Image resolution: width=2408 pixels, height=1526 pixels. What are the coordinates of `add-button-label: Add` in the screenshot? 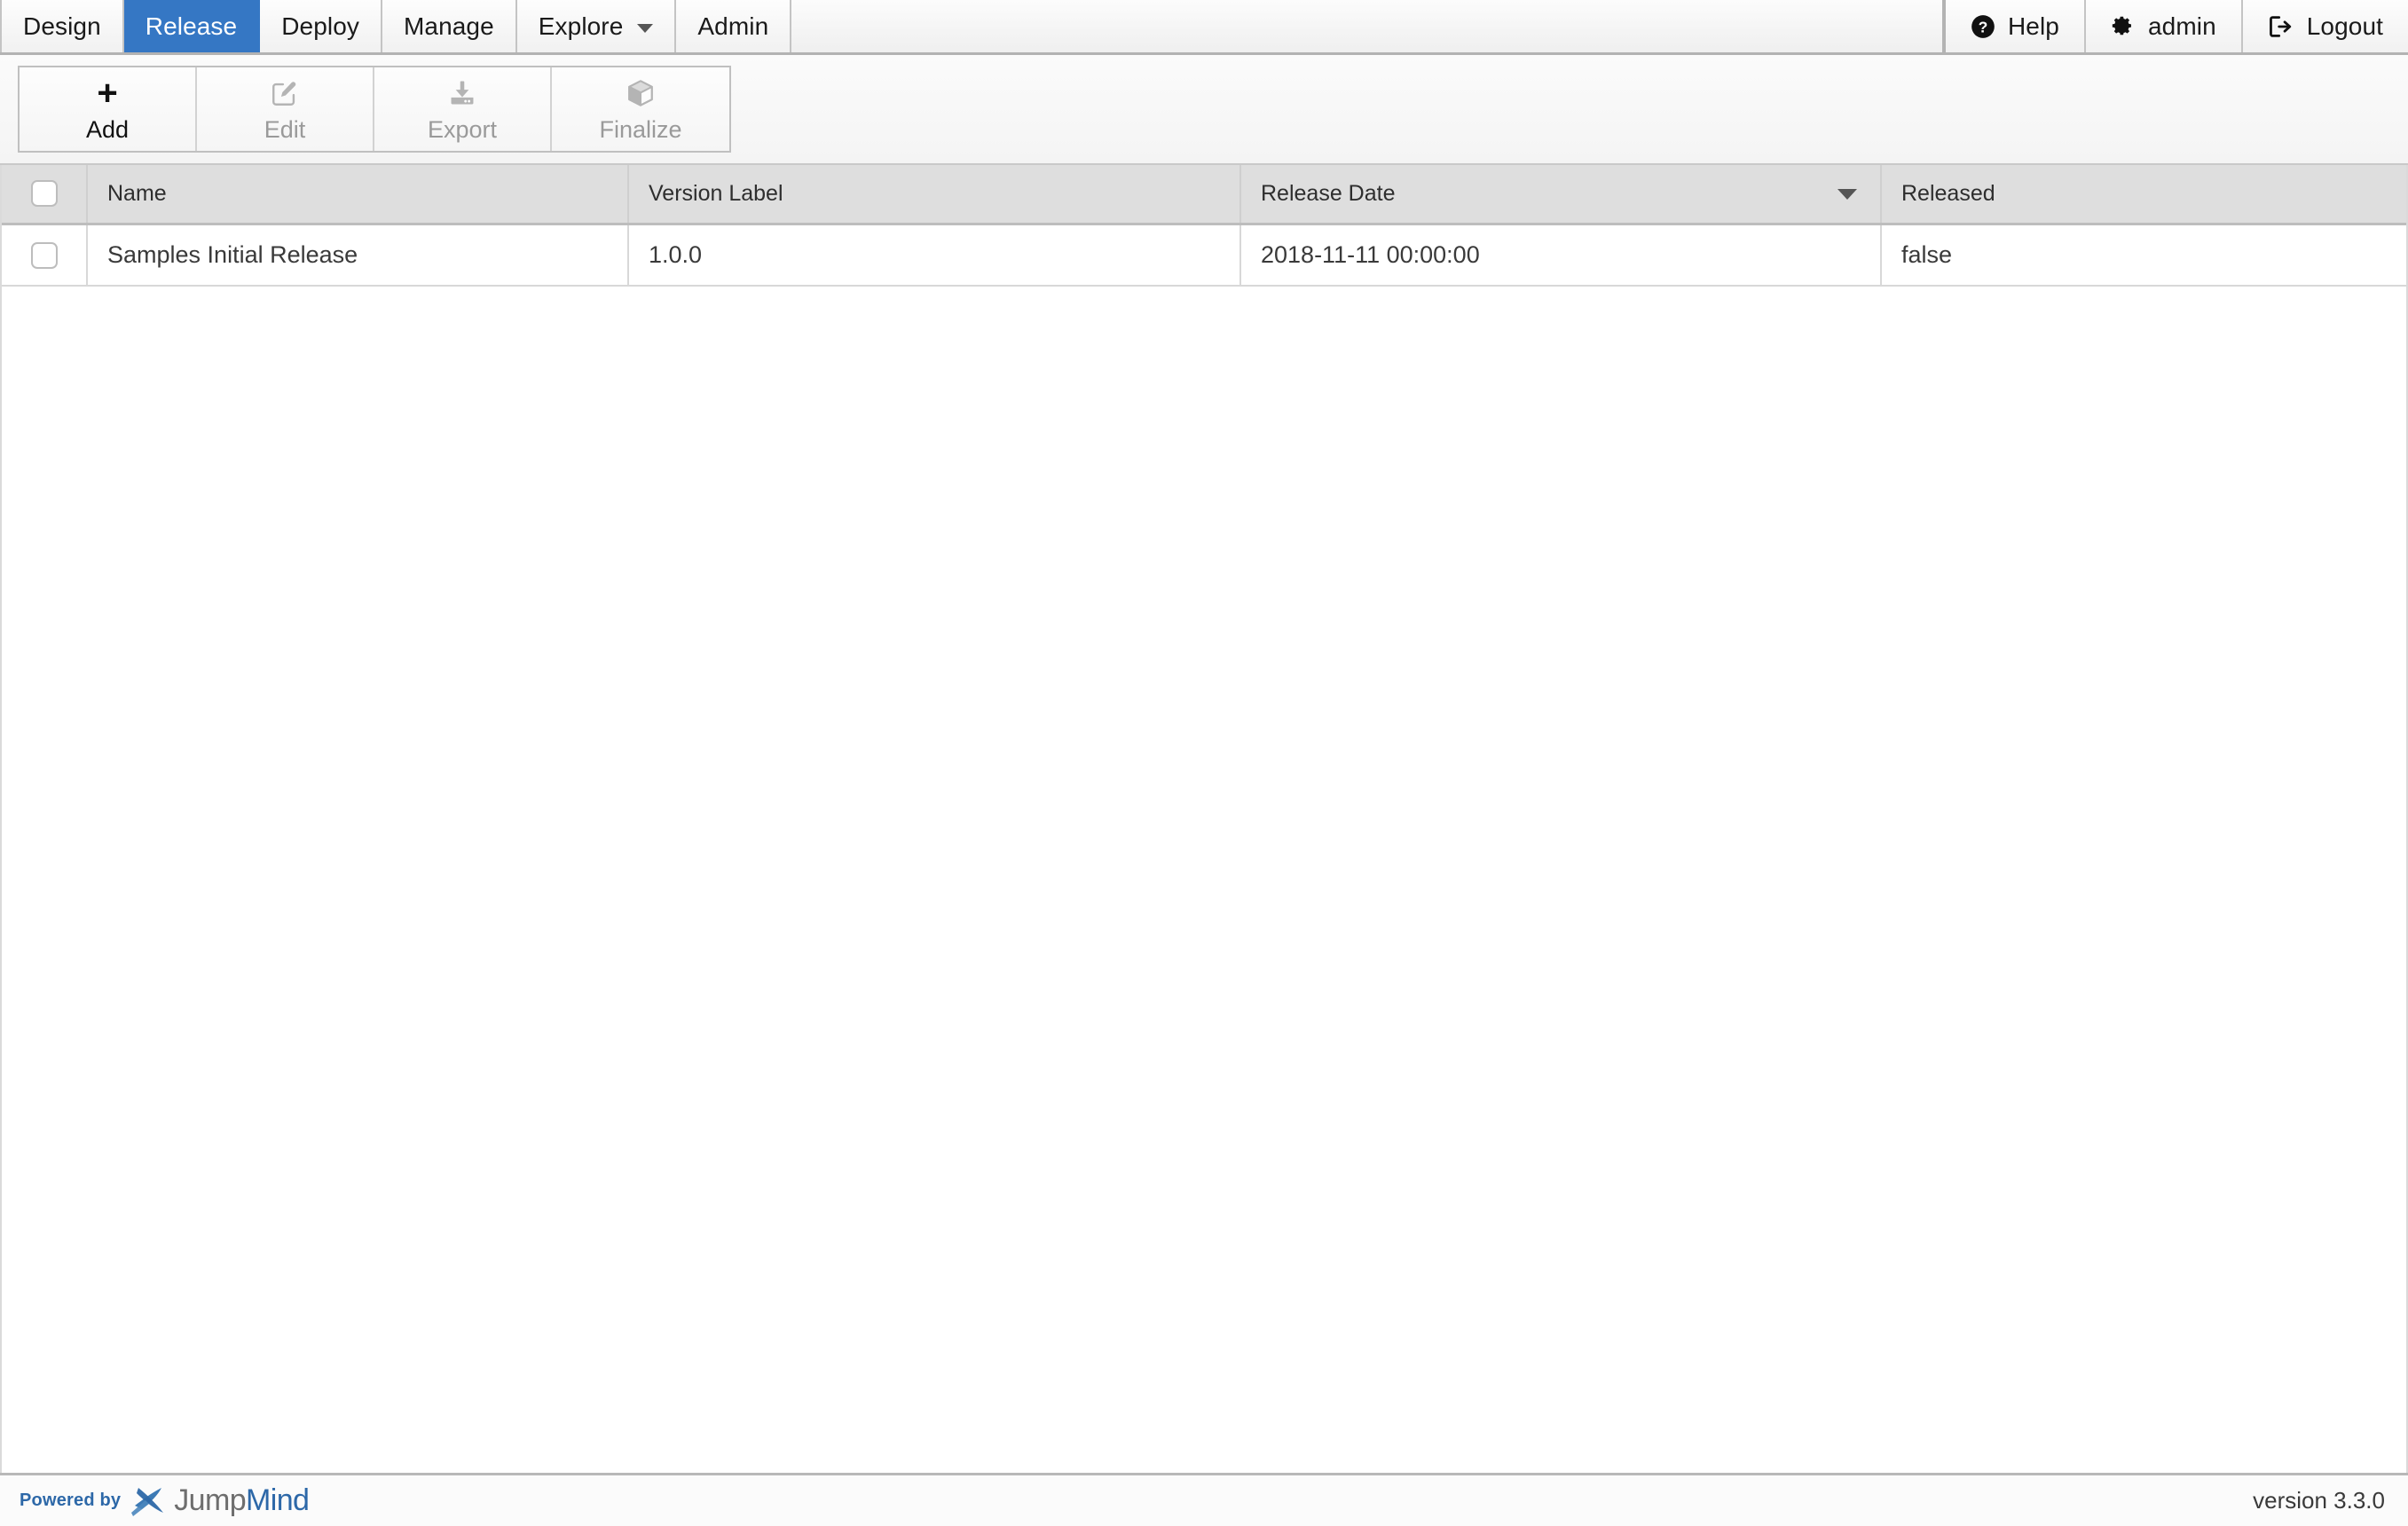 It's located at (107, 129).